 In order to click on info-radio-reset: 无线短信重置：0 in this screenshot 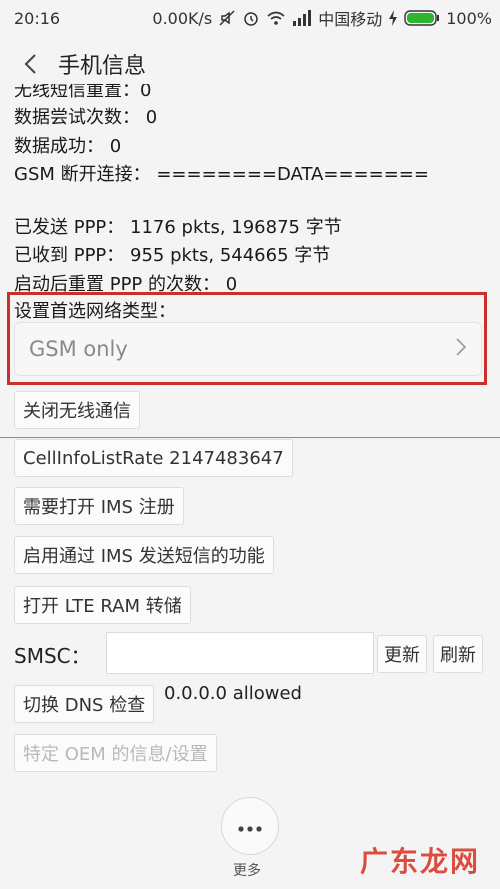, I will do `click(83, 91)`.